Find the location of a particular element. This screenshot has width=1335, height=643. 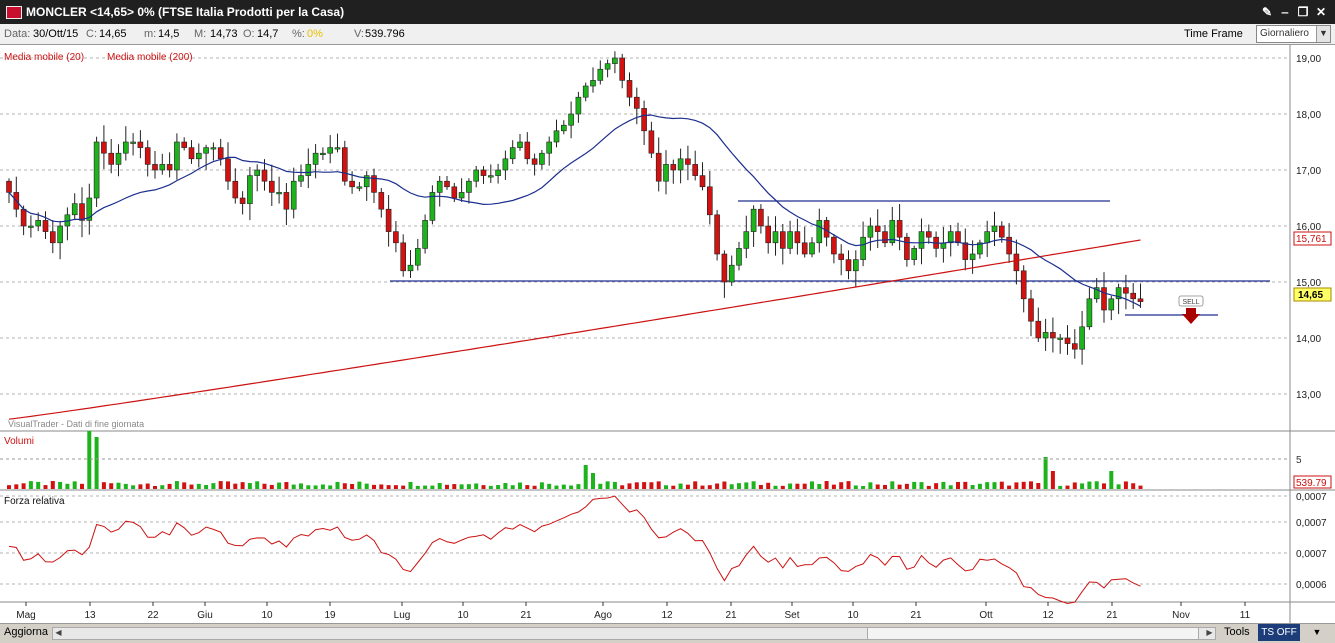

scroll-left-icon: ◀ is located at coordinates (58, 632).